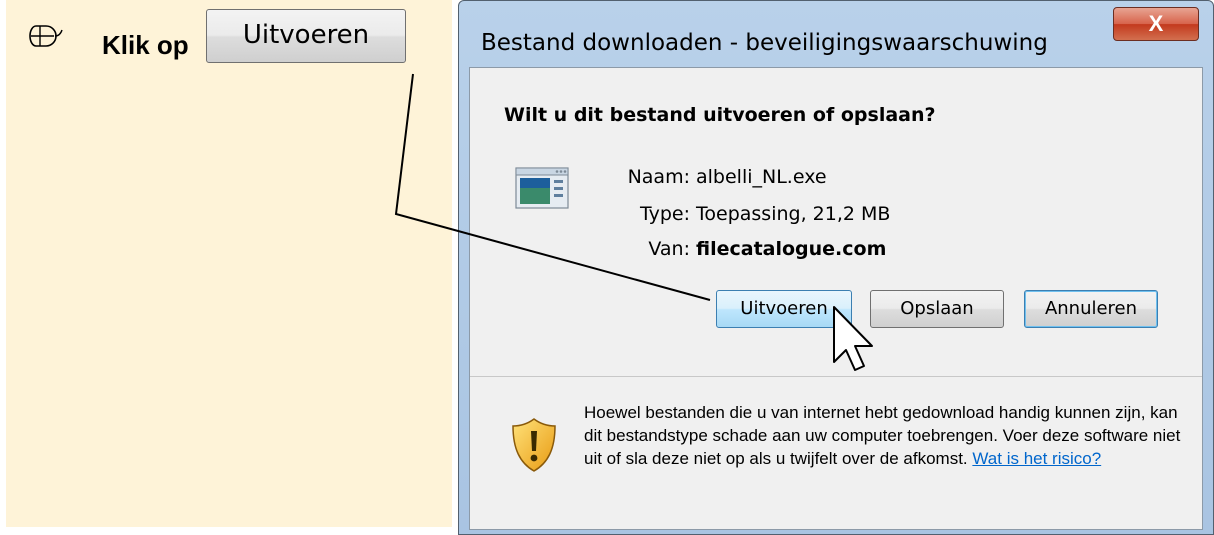 This screenshot has width=1214, height=535. I want to click on name-value: albelli_NL.exe, so click(761, 177).